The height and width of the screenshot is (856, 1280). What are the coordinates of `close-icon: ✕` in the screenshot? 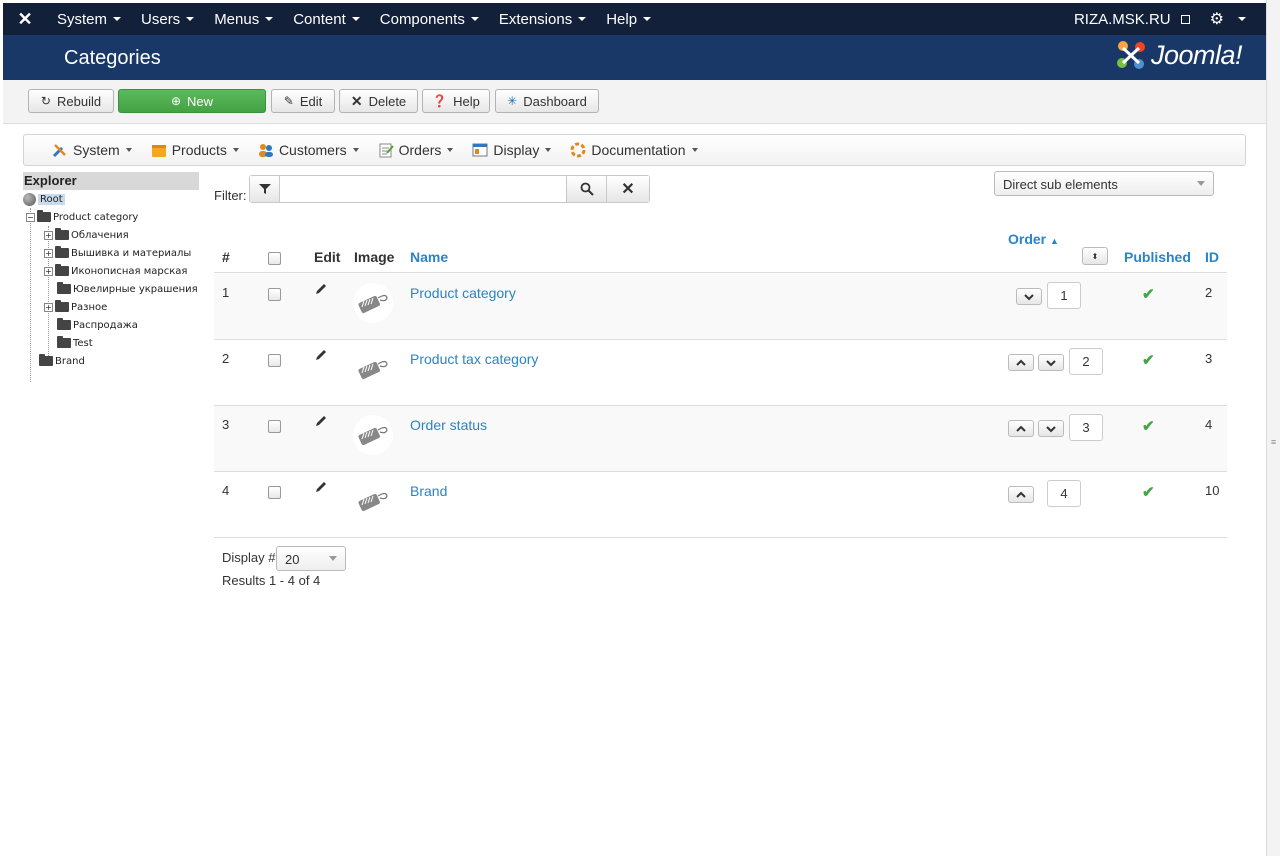 It's located at (356, 100).